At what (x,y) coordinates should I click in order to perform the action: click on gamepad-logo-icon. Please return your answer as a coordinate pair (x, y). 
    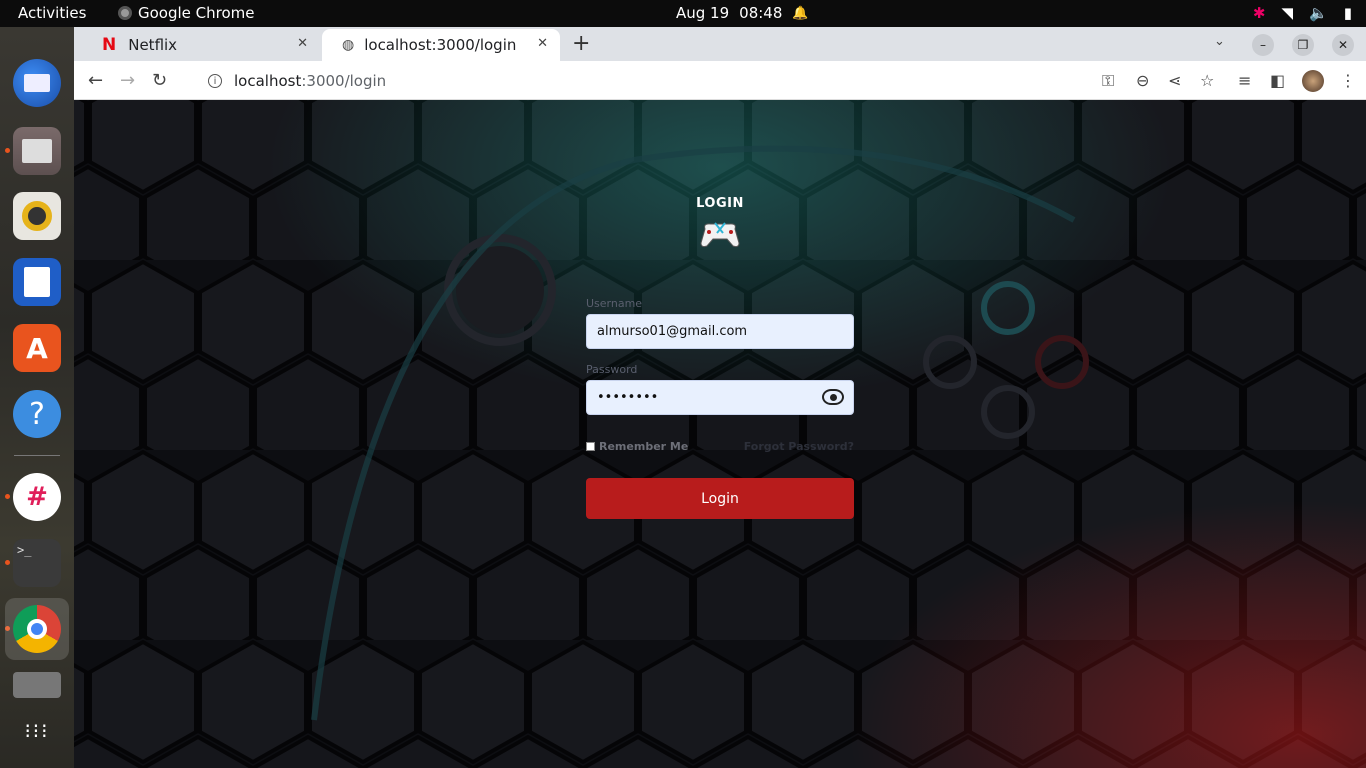
    Looking at the image, I should click on (720, 234).